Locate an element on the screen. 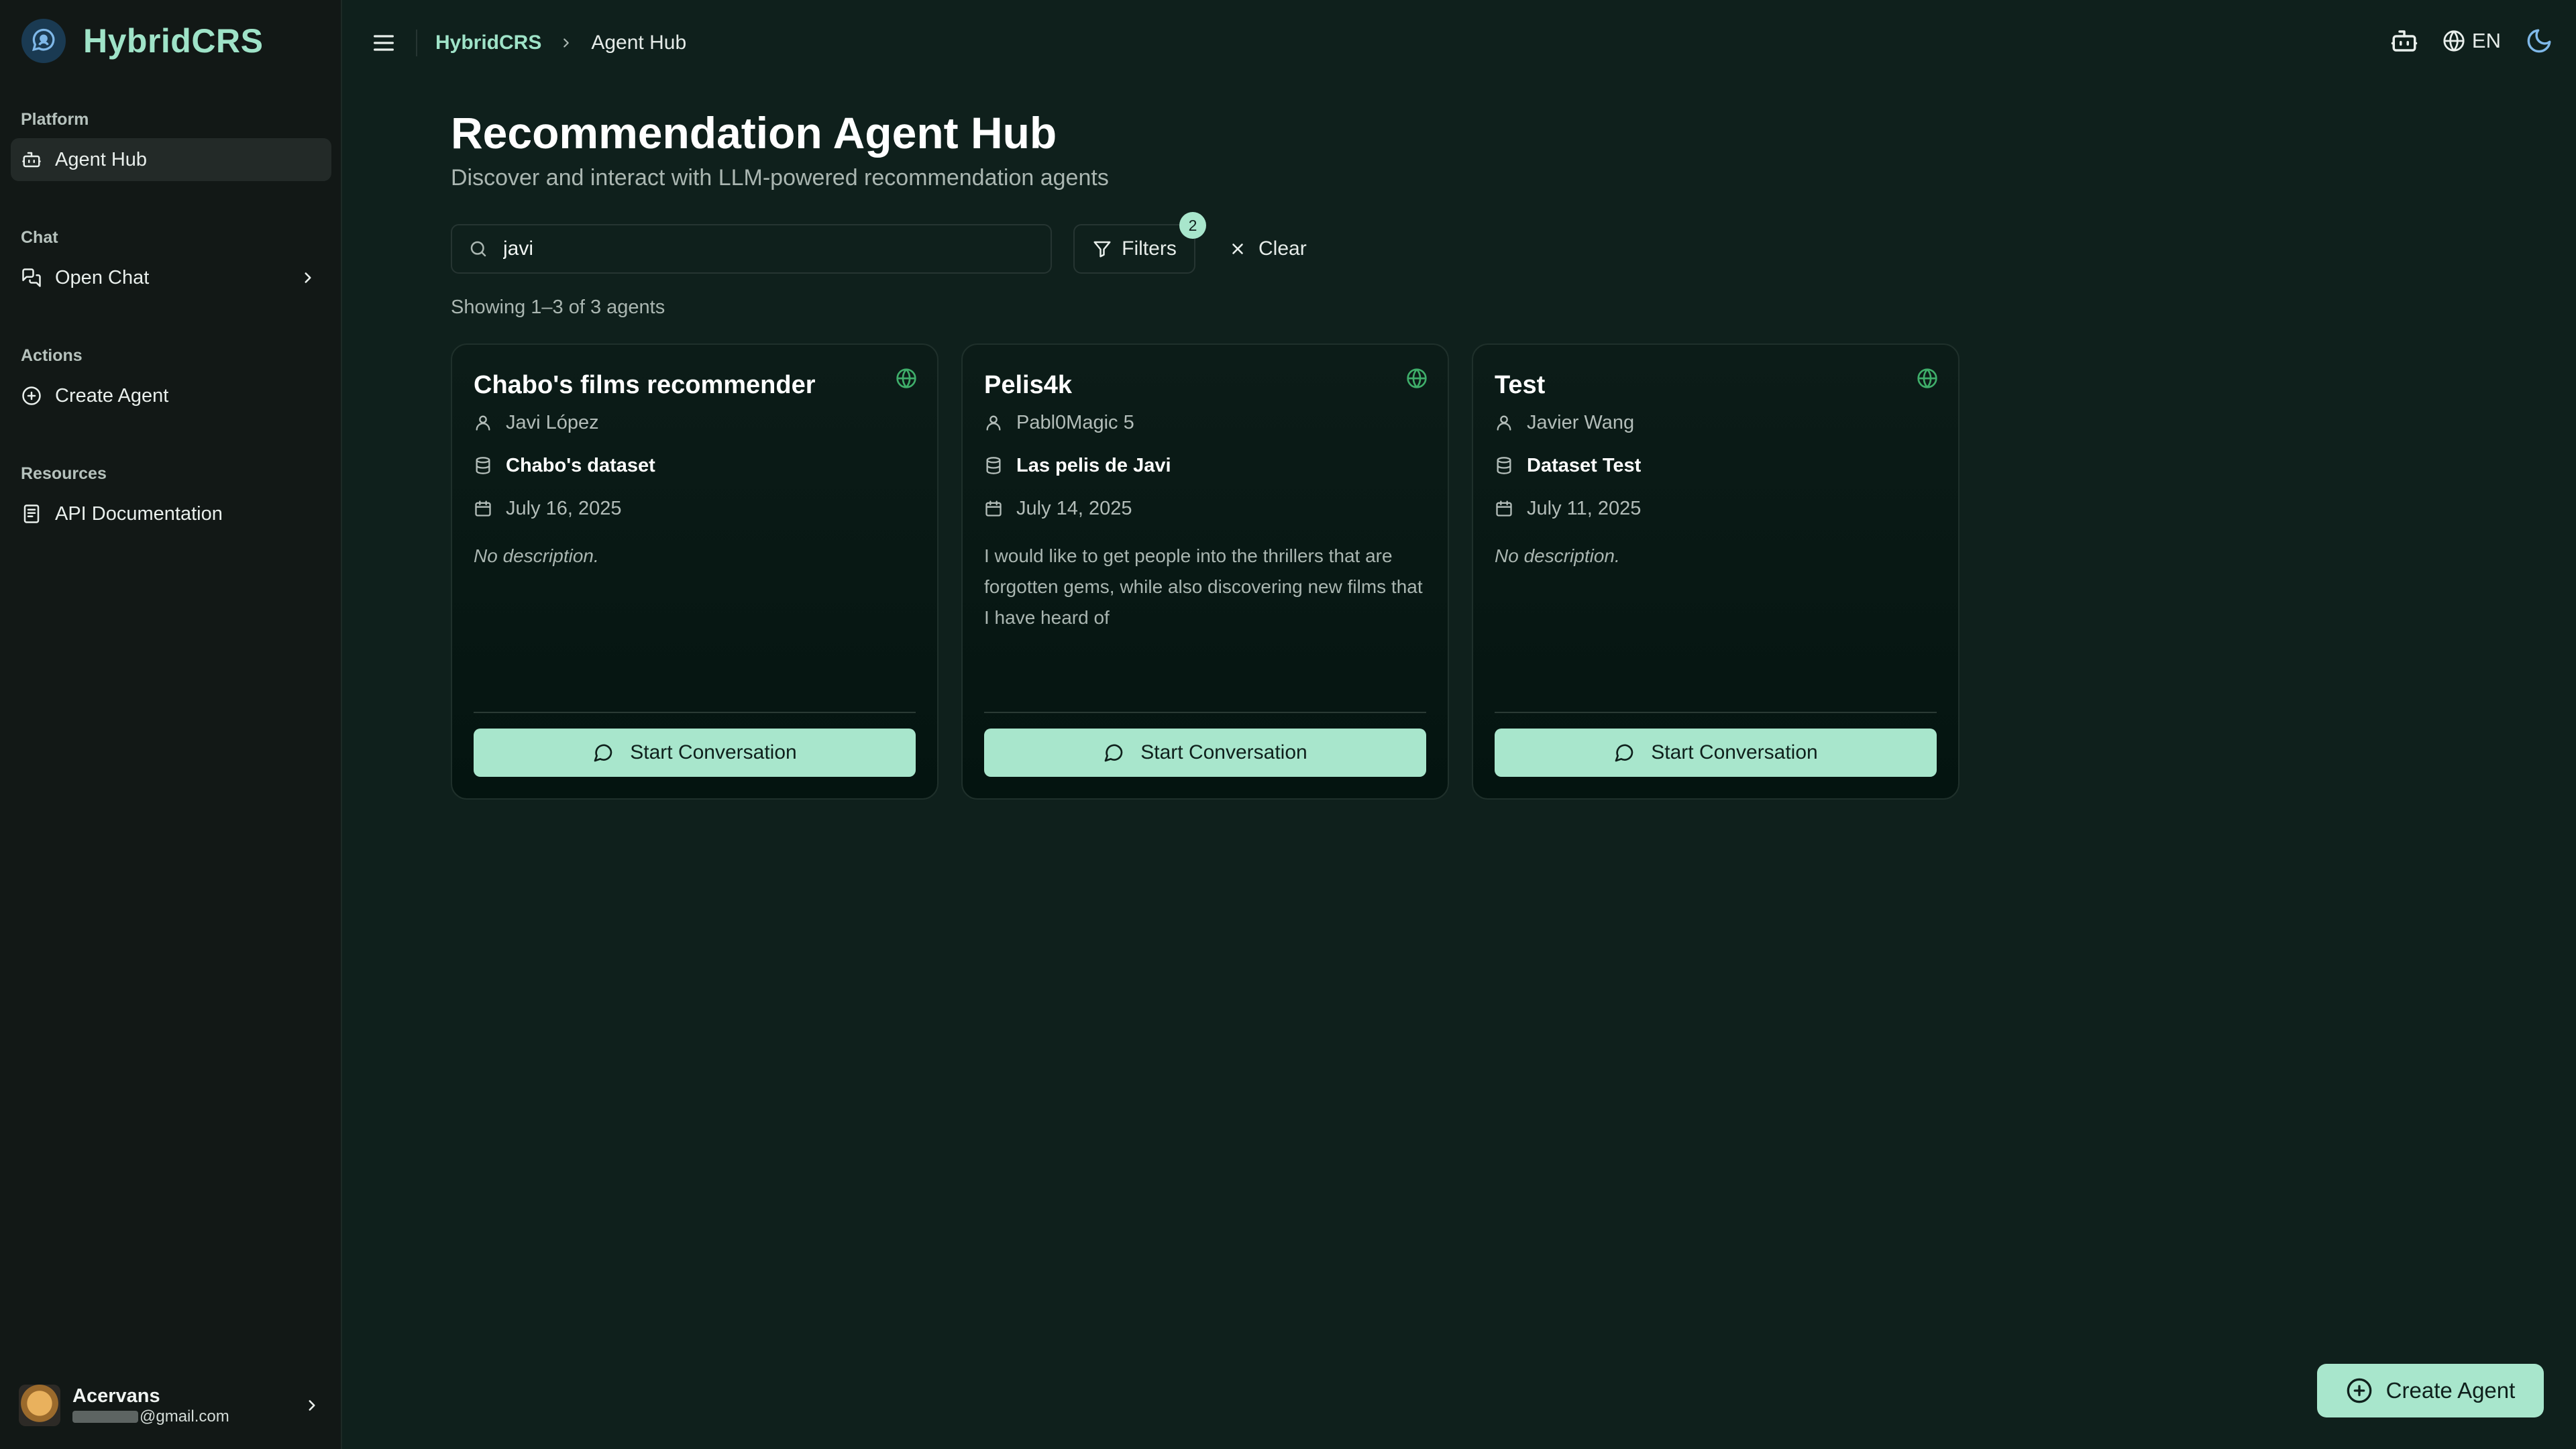 The image size is (2576, 1449). brand-logo-icon is located at coordinates (43, 41).